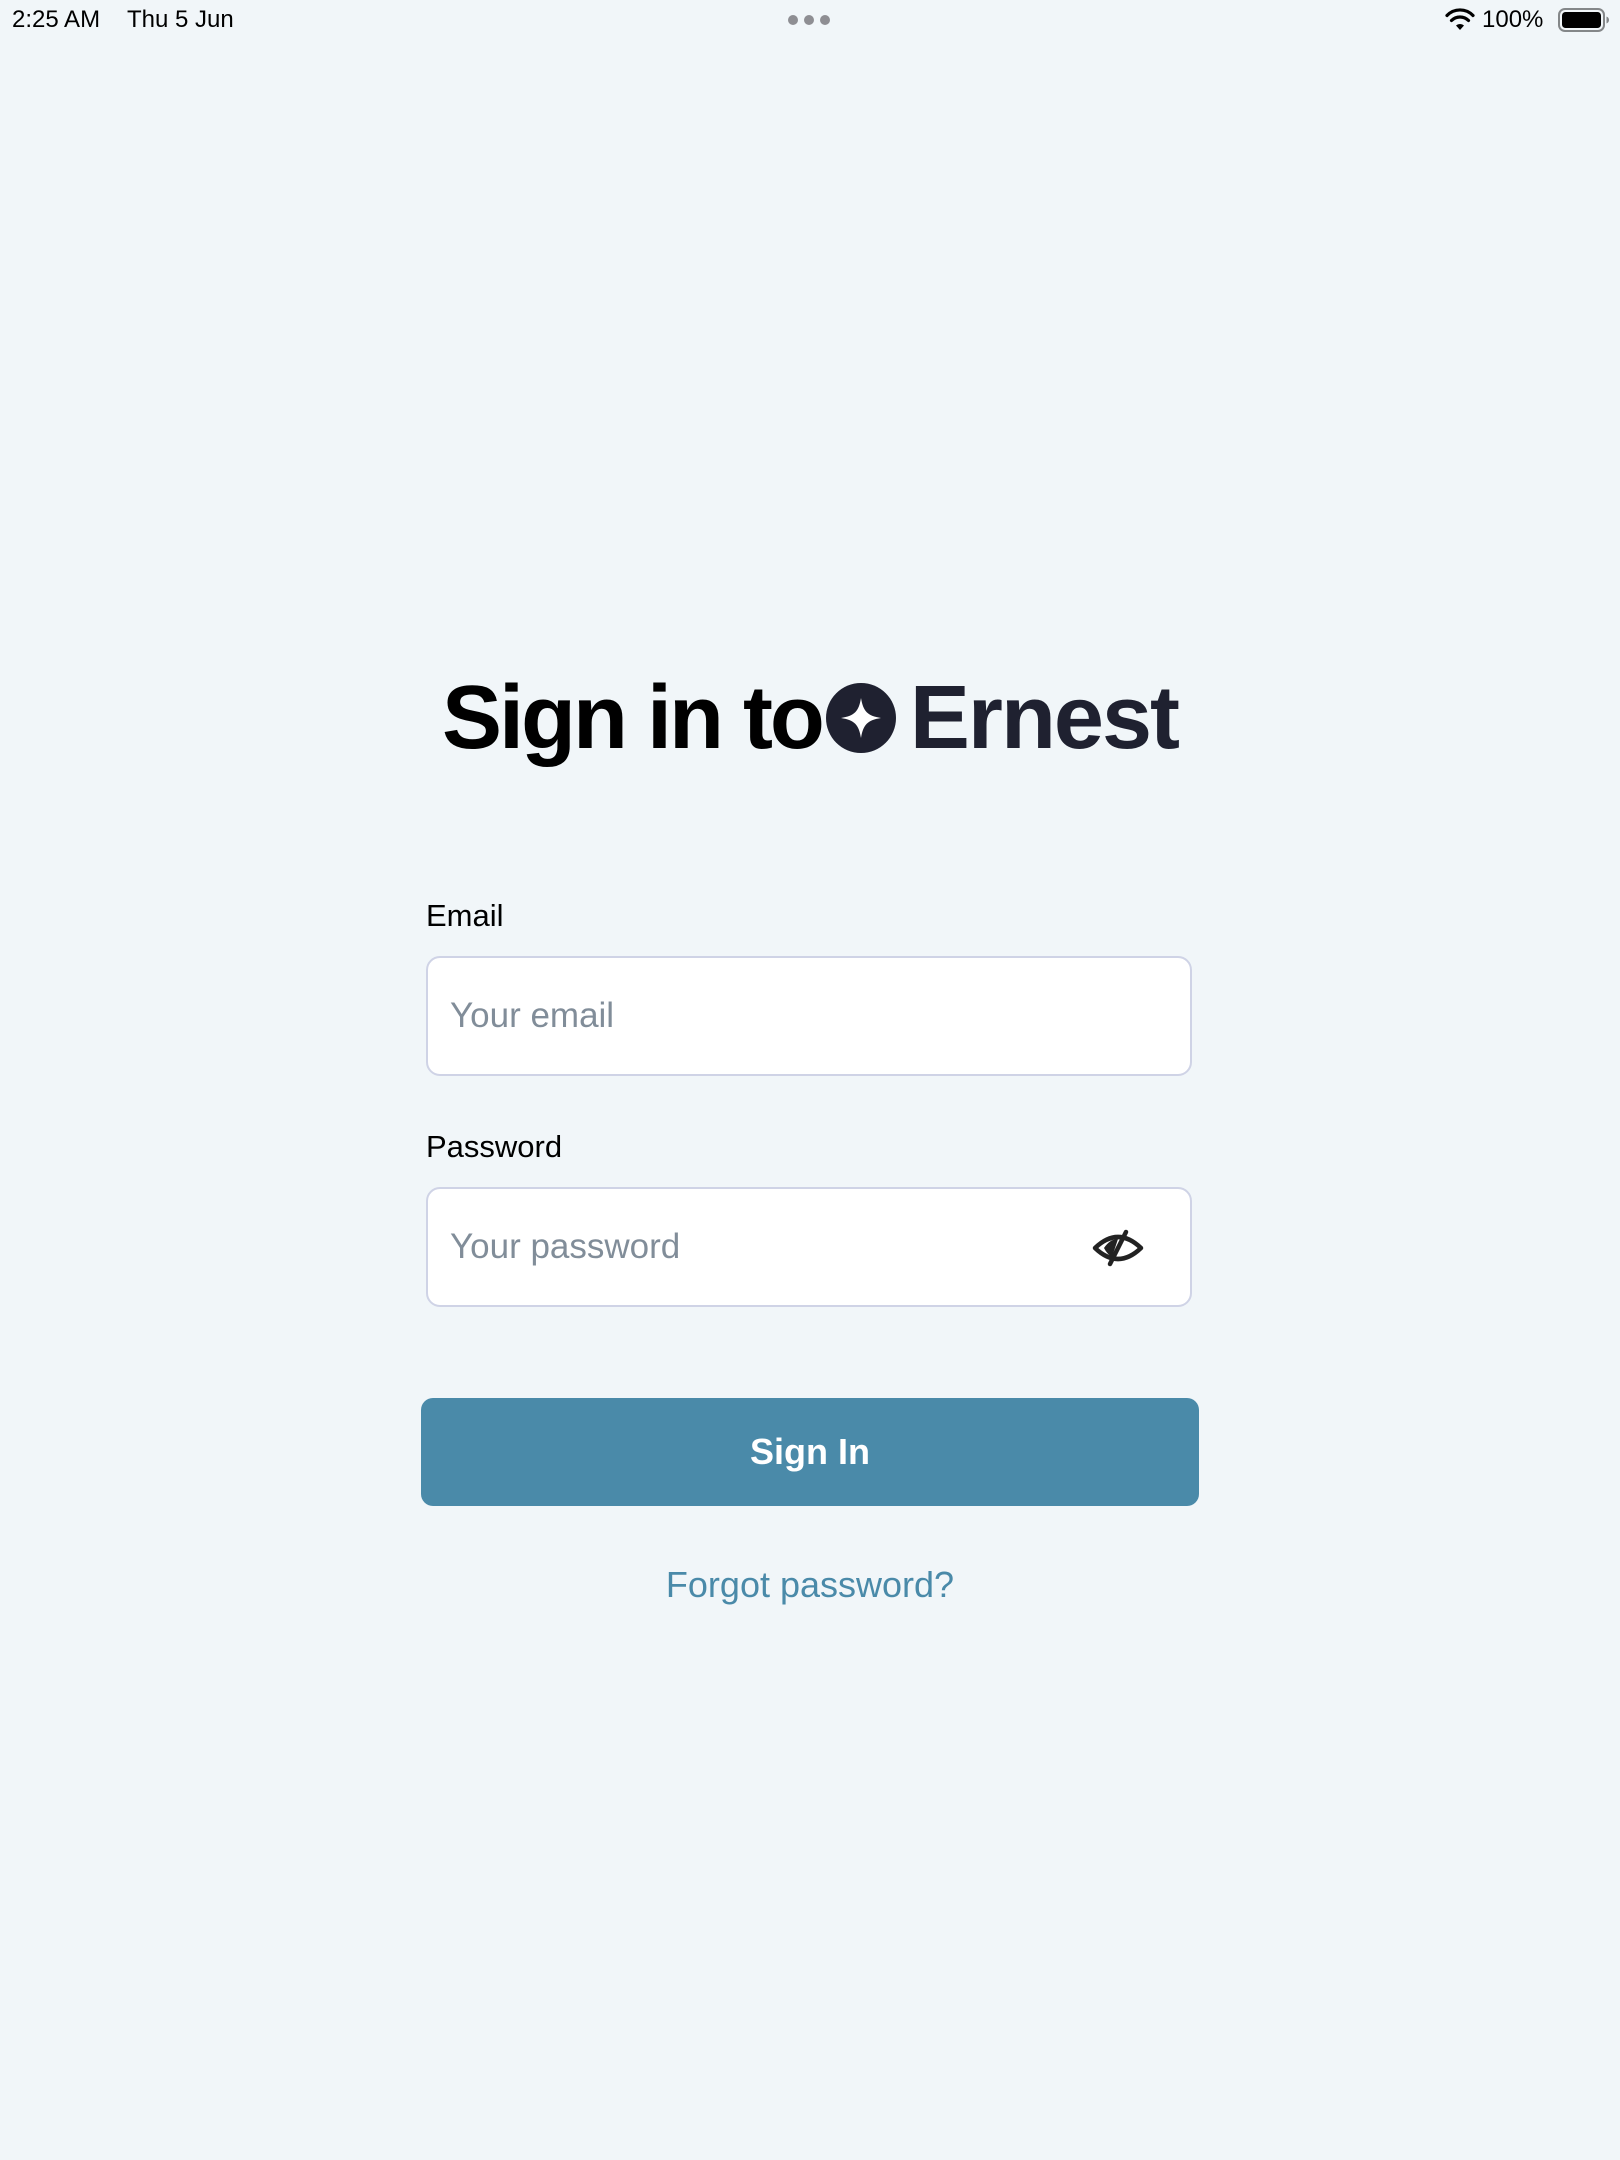 This screenshot has height=2160, width=1620. Describe the element at coordinates (1118, 1248) in the screenshot. I see `eye-slash-icon` at that location.